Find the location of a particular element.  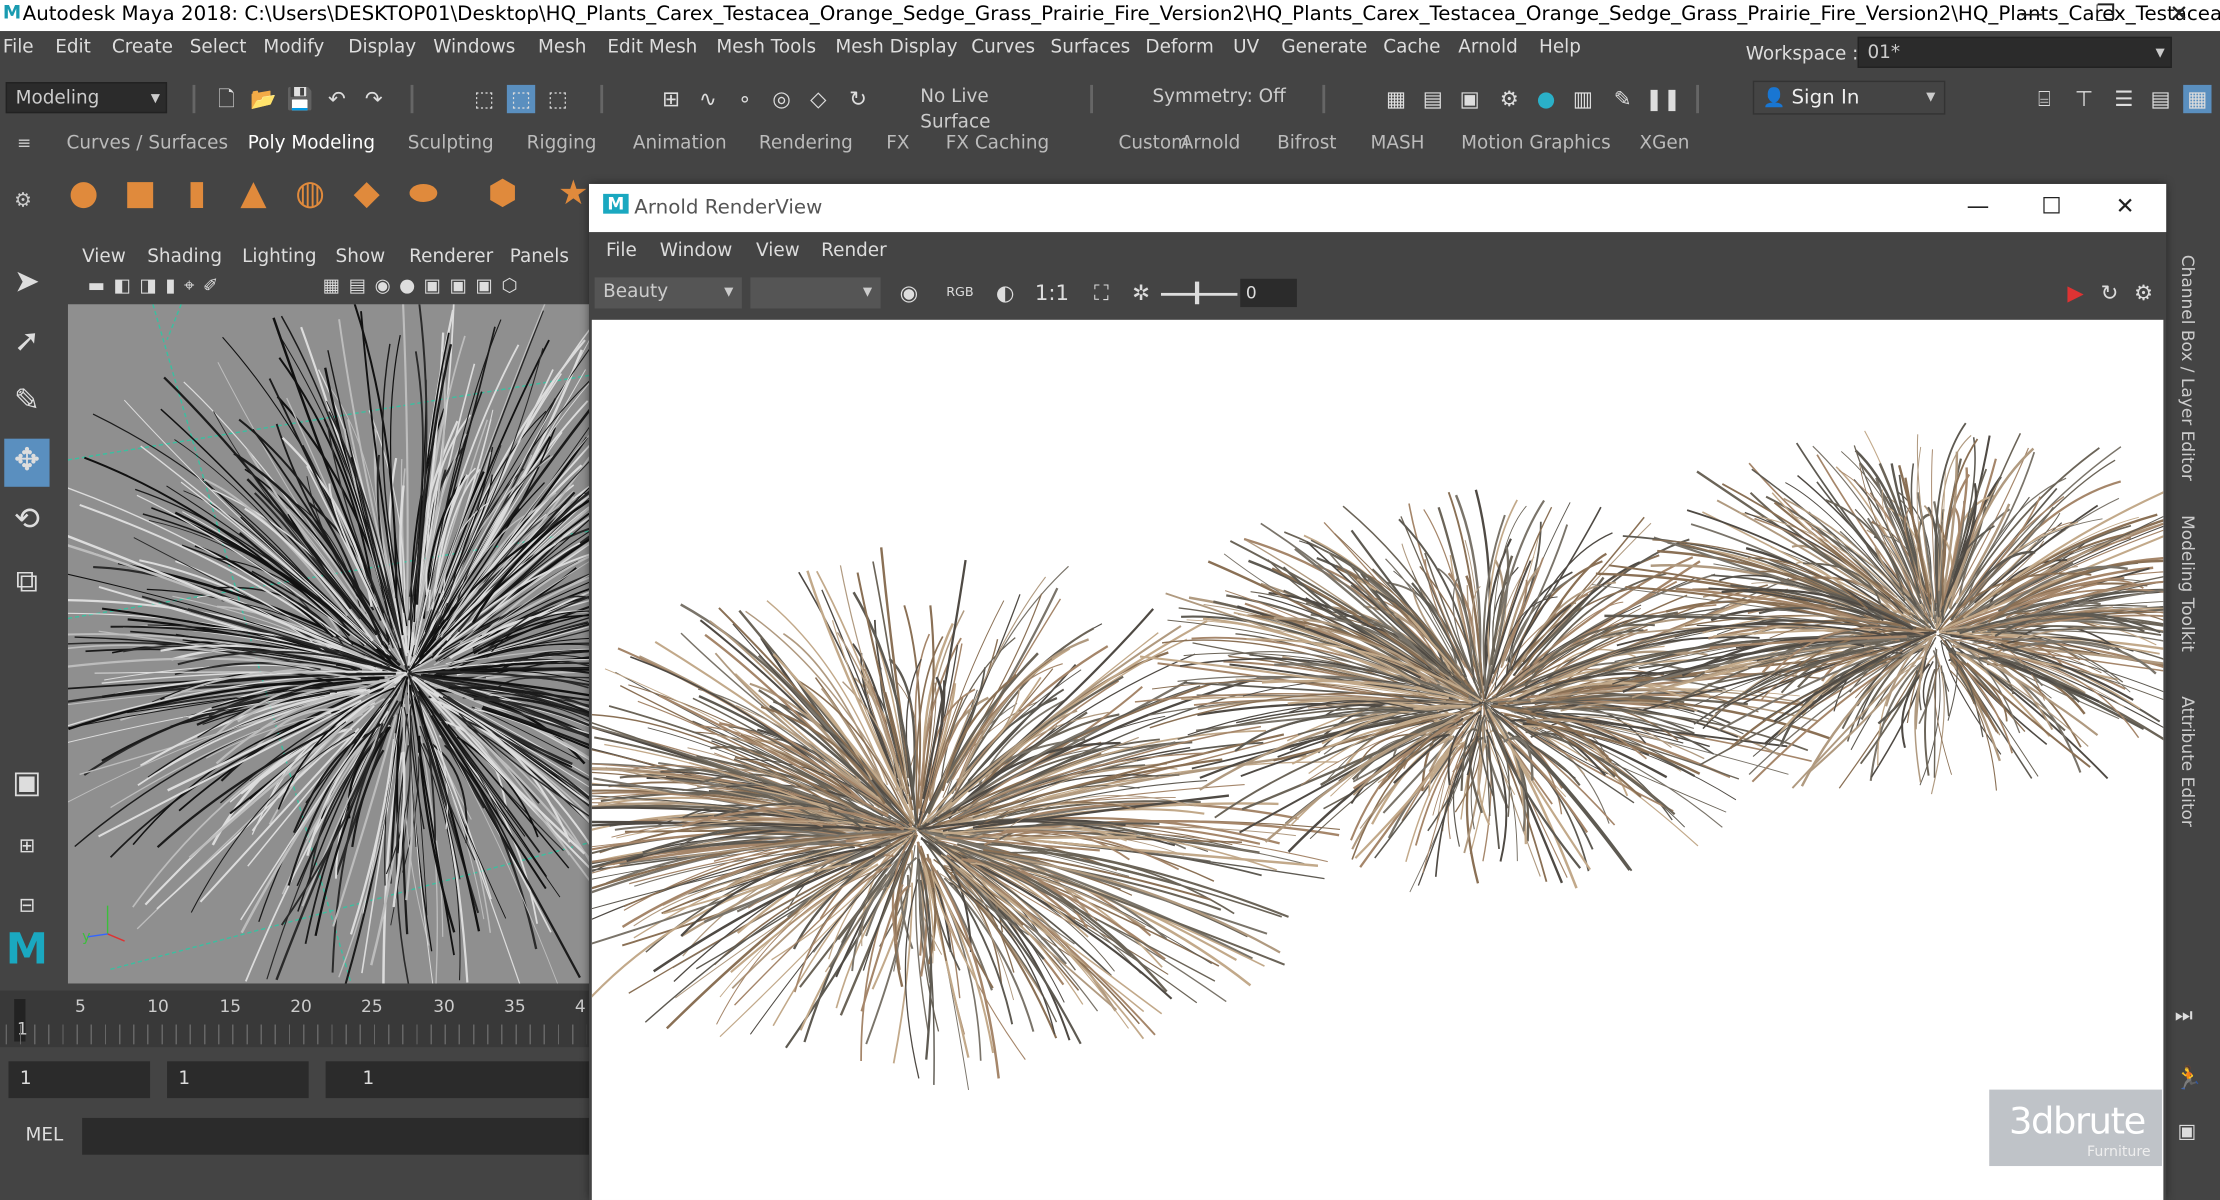

rv-menu-file: File is located at coordinates (621, 251).